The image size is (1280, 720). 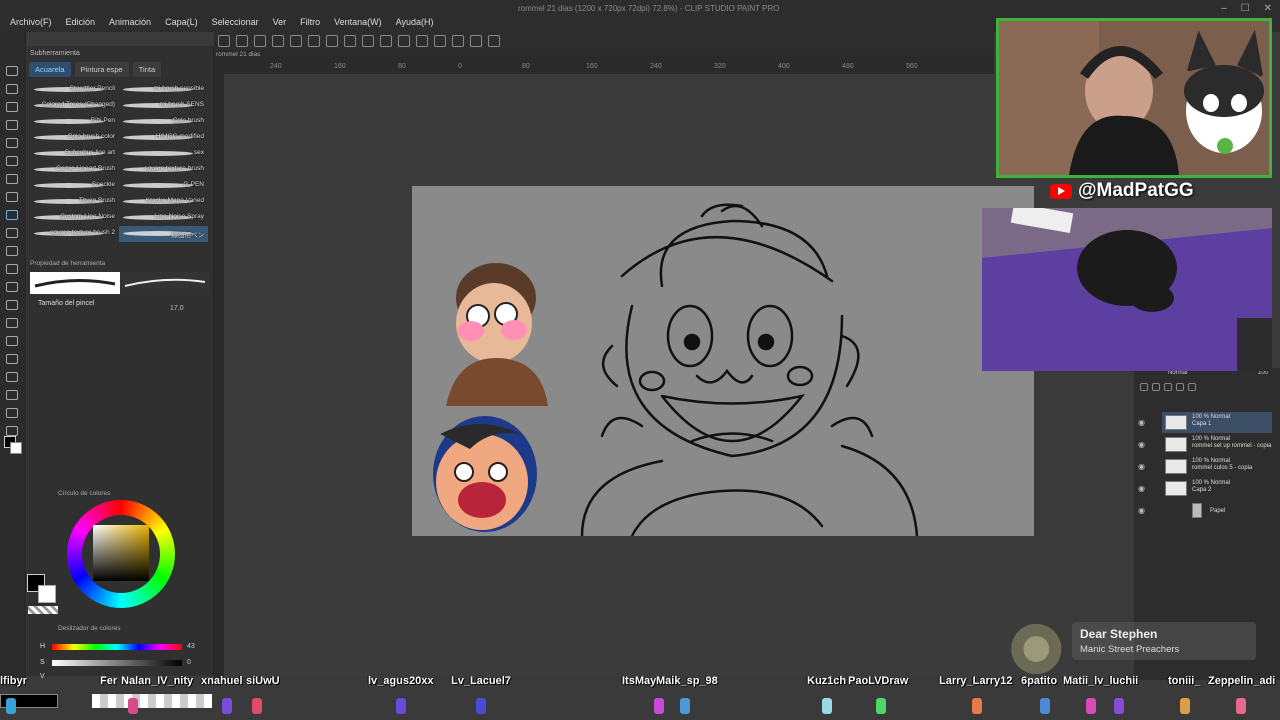 What do you see at coordinates (12, 377) in the screenshot?
I see `ruler-tool-icon` at bounding box center [12, 377].